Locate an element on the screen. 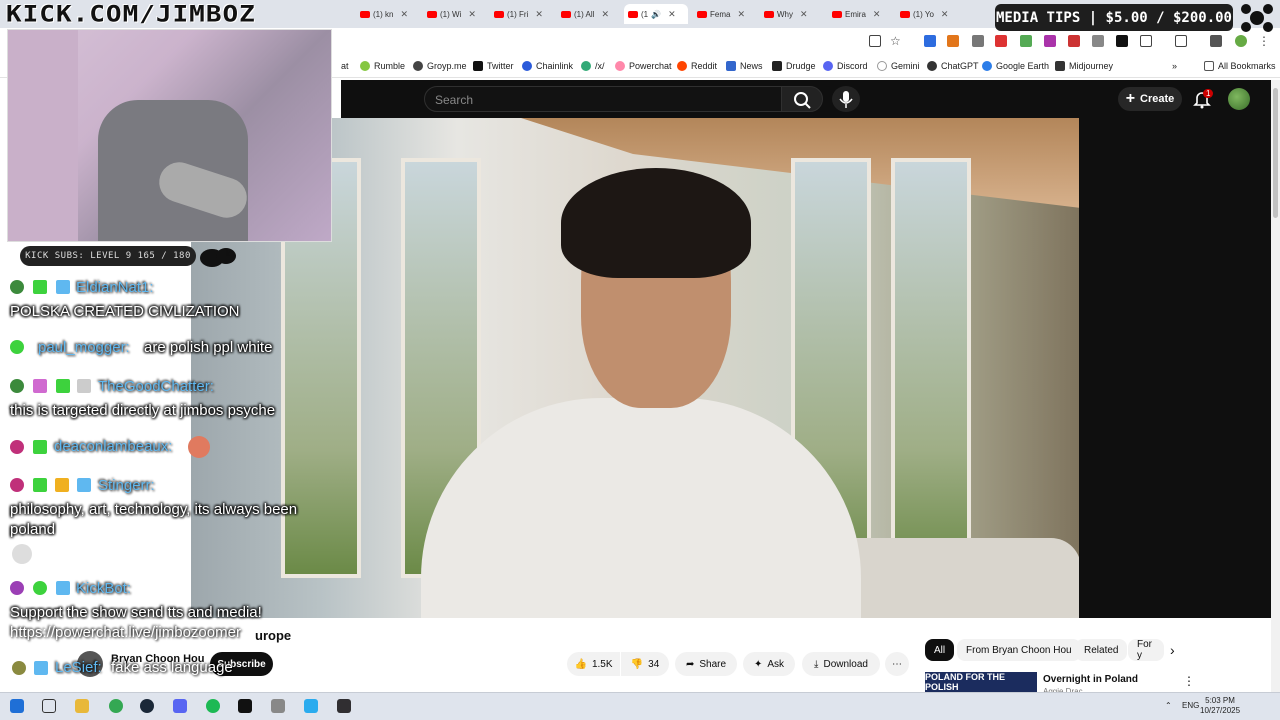 Image resolution: width=1280 pixels, height=720 pixels. browser-tab-active: (1 🔊 ✕ is located at coordinates (656, 14).